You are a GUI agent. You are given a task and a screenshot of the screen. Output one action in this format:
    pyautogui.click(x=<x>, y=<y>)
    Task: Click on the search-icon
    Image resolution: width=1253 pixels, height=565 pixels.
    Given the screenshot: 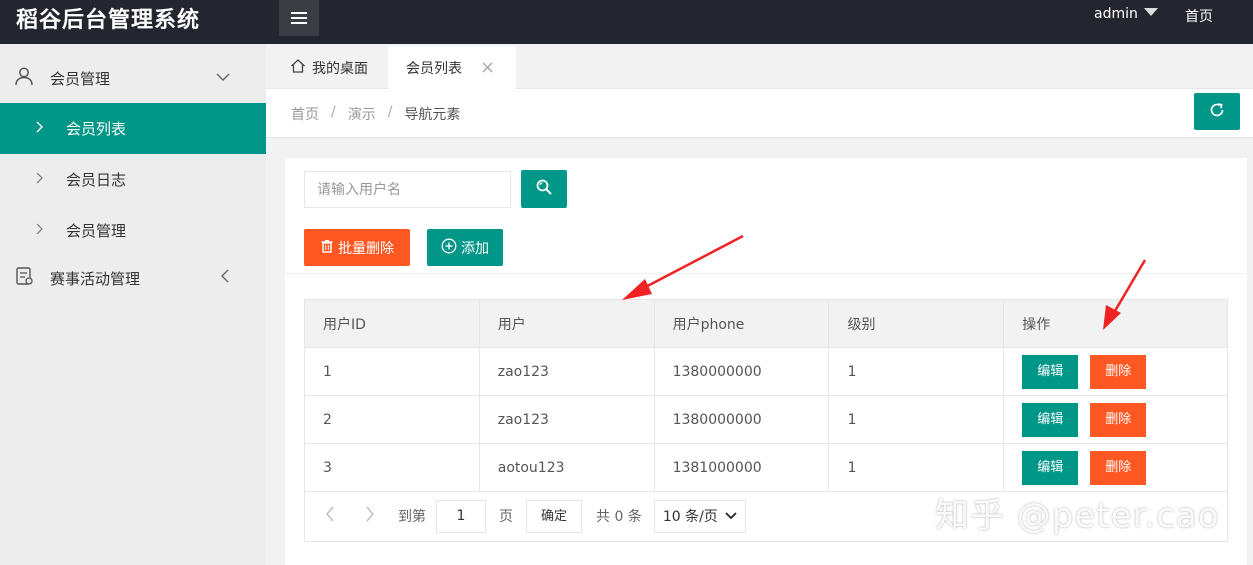 What is the action you would take?
    pyautogui.click(x=544, y=189)
    